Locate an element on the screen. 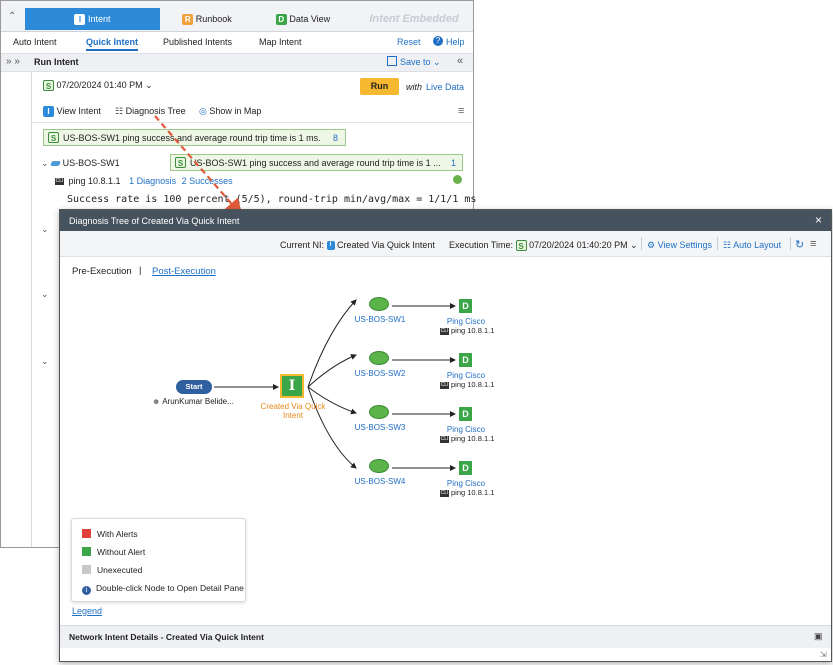 The image size is (833, 665). legend-hint: i Double-click Node to Open Detail Pane is located at coordinates (163, 589).